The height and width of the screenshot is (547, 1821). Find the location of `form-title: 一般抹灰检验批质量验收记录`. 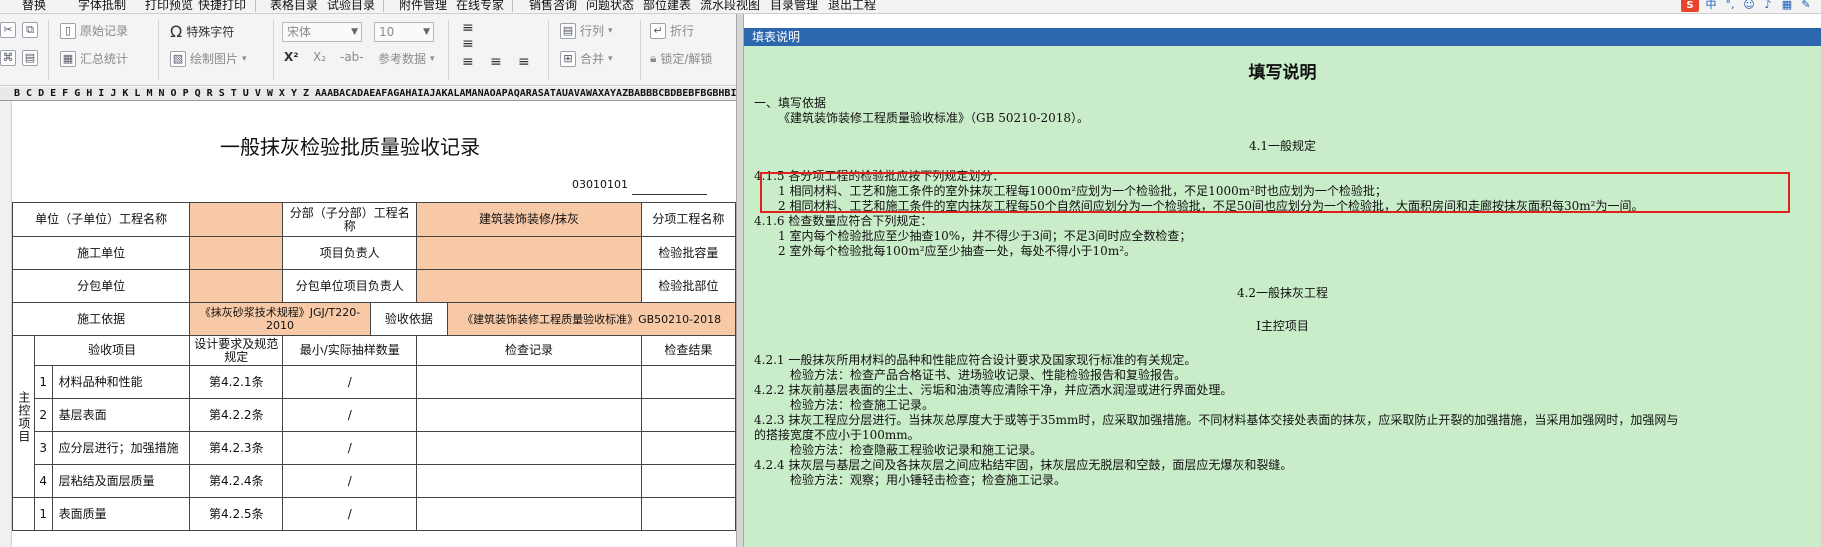

form-title: 一般抹灰检验批质量验收记录 is located at coordinates (350, 147).